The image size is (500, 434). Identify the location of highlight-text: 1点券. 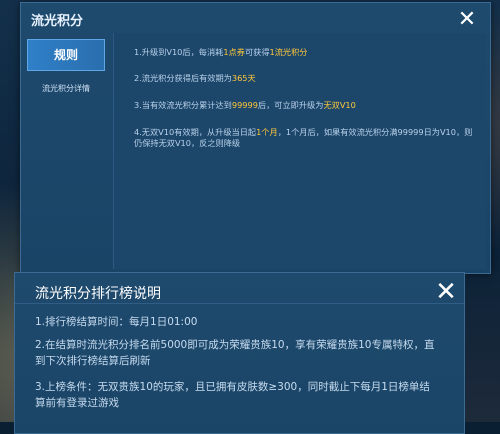
(234, 52).